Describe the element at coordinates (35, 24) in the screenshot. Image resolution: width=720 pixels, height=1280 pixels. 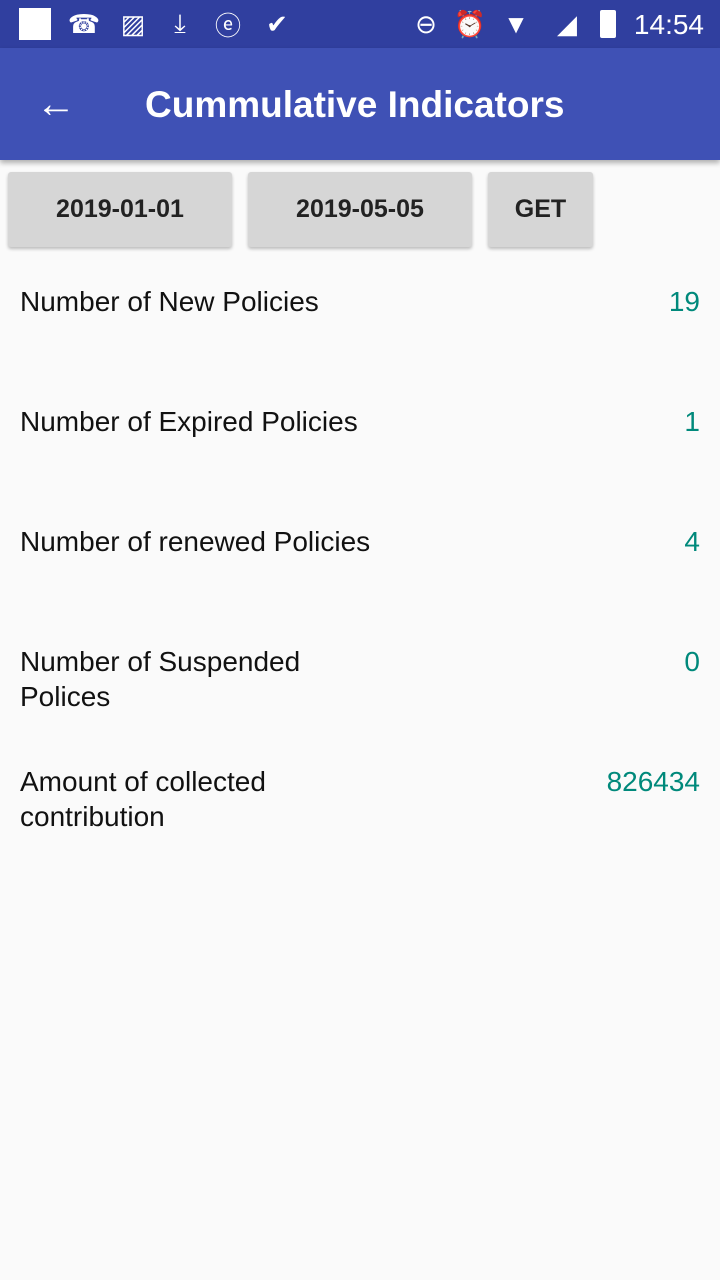
I see `notification-square-icon` at that location.